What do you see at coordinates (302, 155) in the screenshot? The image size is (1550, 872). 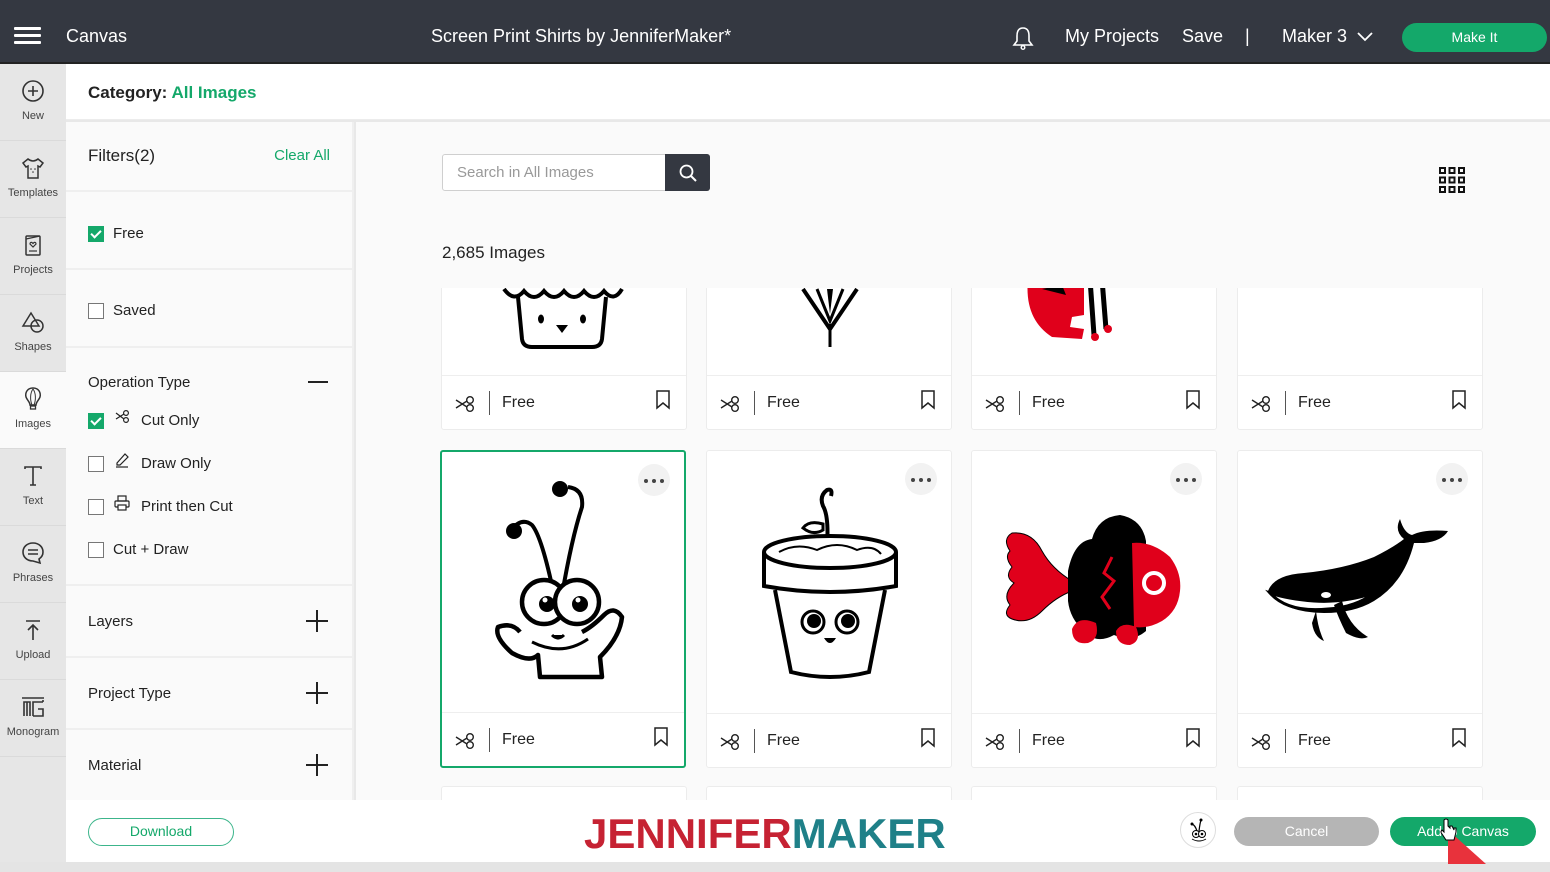 I see `clear-all-link: Clear All` at bounding box center [302, 155].